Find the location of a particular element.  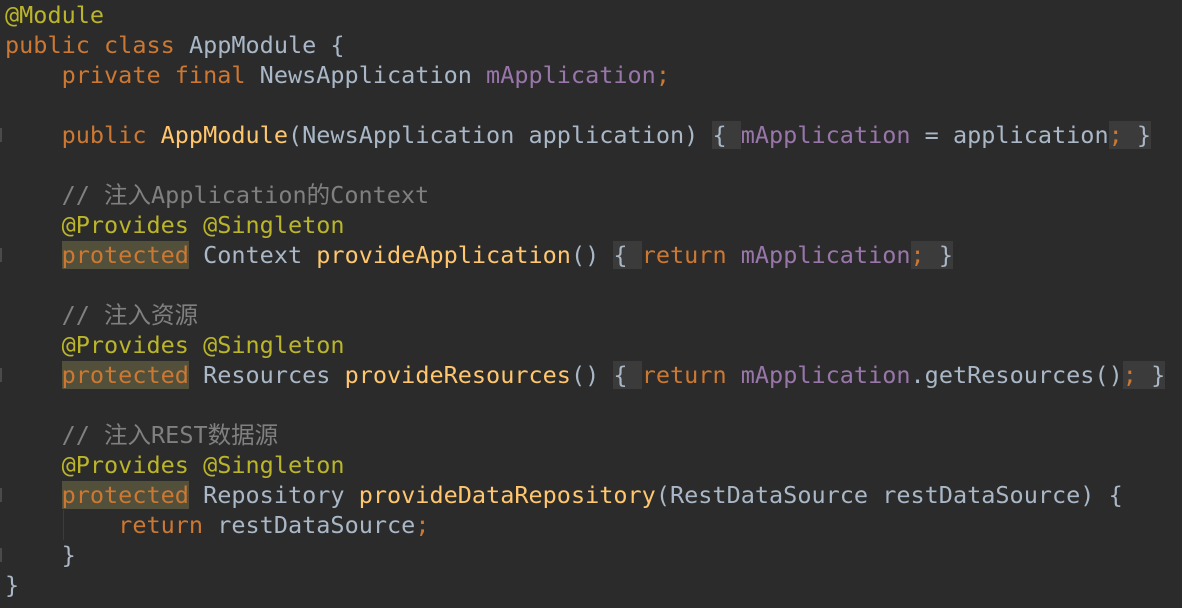

code-token-keyword: private final is located at coordinates (132, 75).